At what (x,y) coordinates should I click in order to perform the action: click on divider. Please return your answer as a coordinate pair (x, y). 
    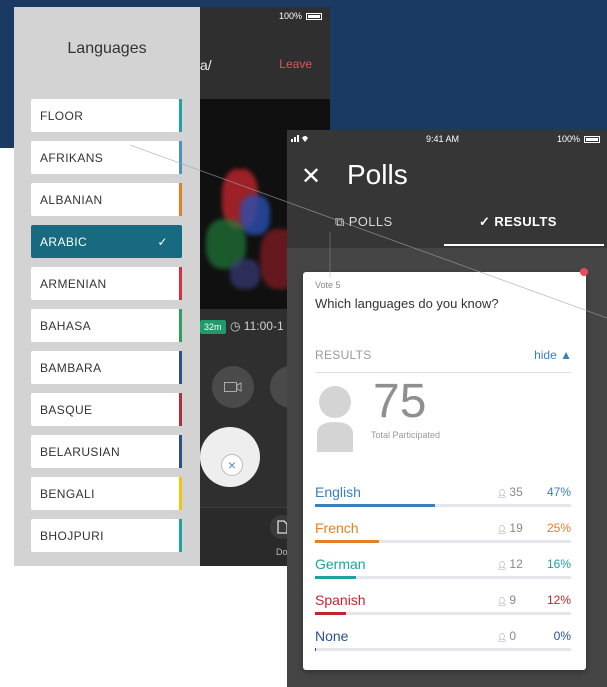
    Looking at the image, I should click on (443, 372).